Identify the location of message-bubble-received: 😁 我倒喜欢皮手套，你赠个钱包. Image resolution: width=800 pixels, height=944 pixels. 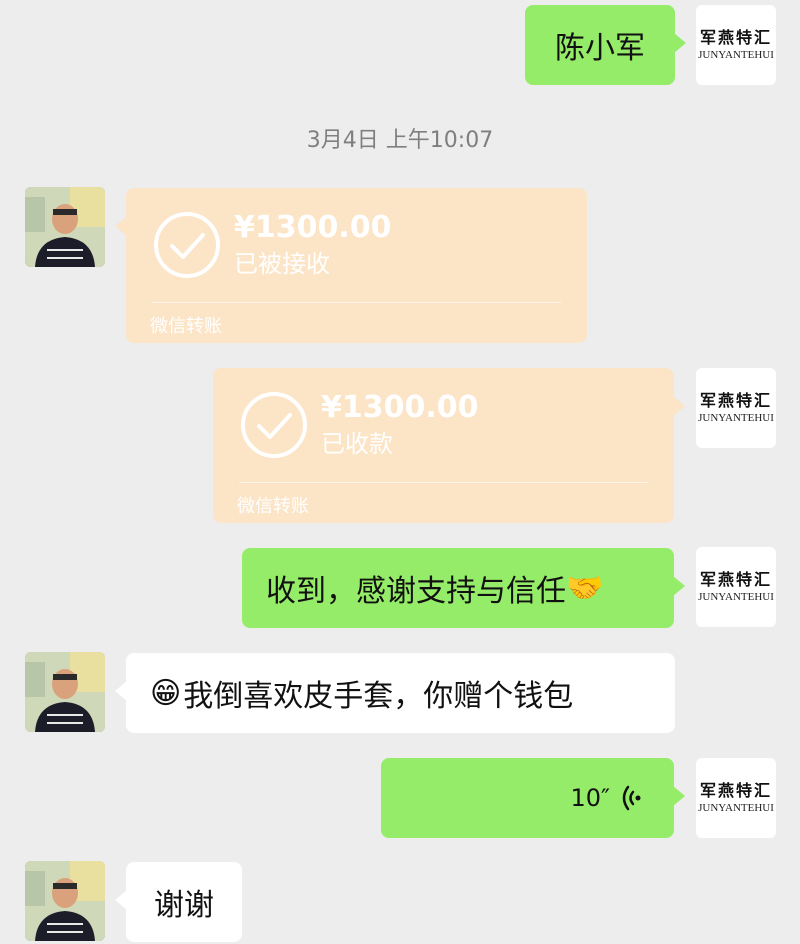
(395, 693).